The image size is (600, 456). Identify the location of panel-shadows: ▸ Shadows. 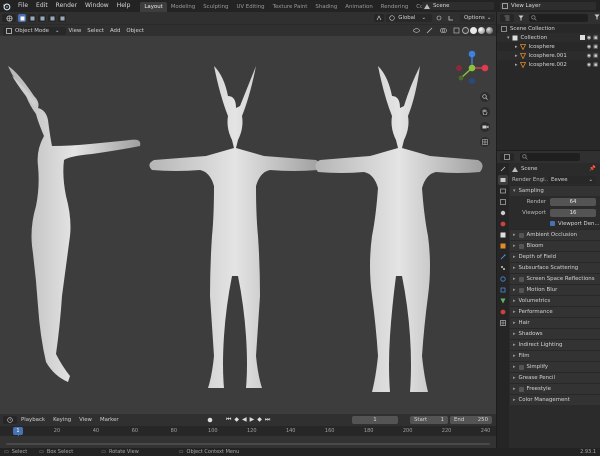
(555, 333).